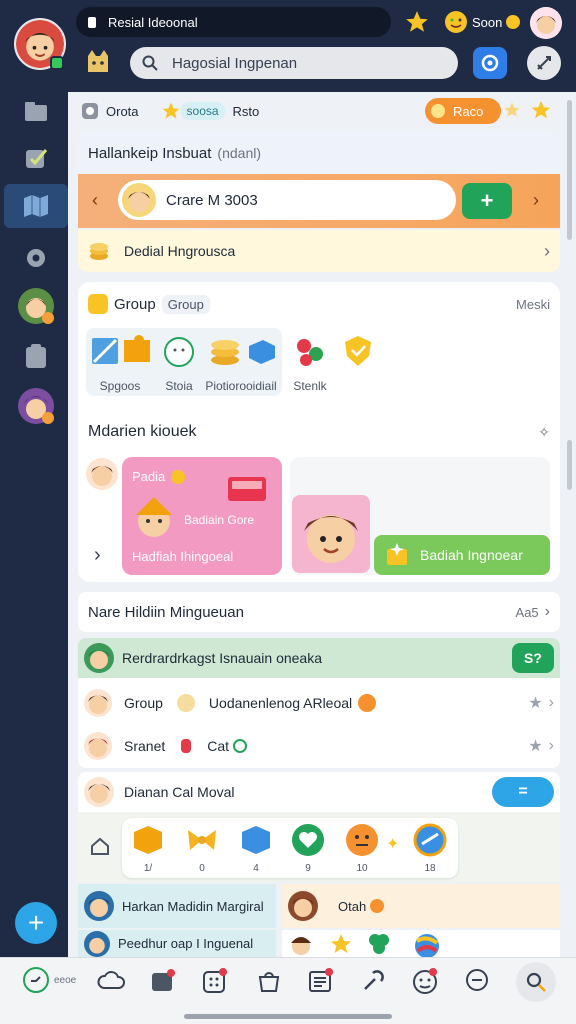  I want to click on tray-item: 4, so click(256, 850).